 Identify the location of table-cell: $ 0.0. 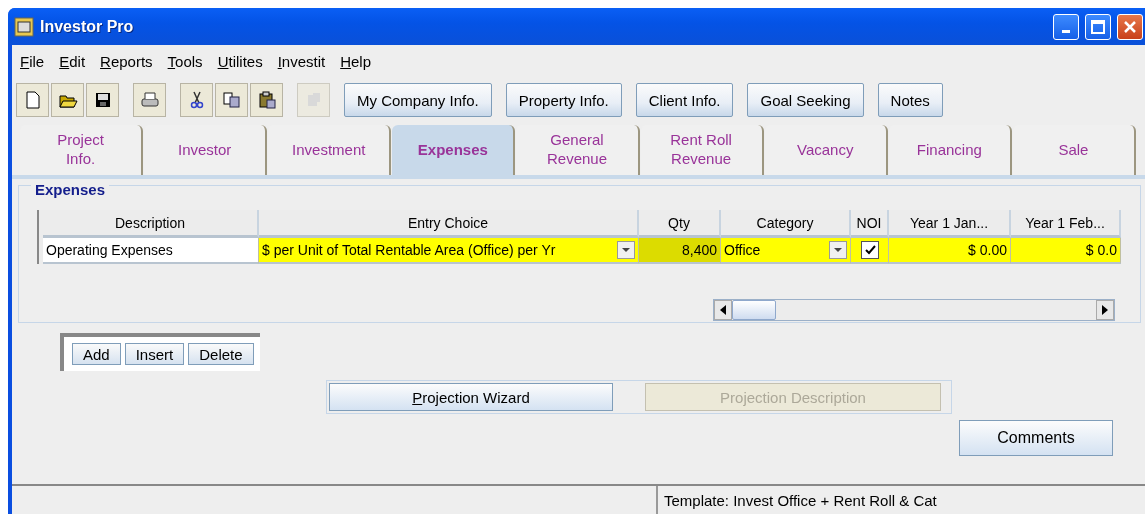
(1066, 251).